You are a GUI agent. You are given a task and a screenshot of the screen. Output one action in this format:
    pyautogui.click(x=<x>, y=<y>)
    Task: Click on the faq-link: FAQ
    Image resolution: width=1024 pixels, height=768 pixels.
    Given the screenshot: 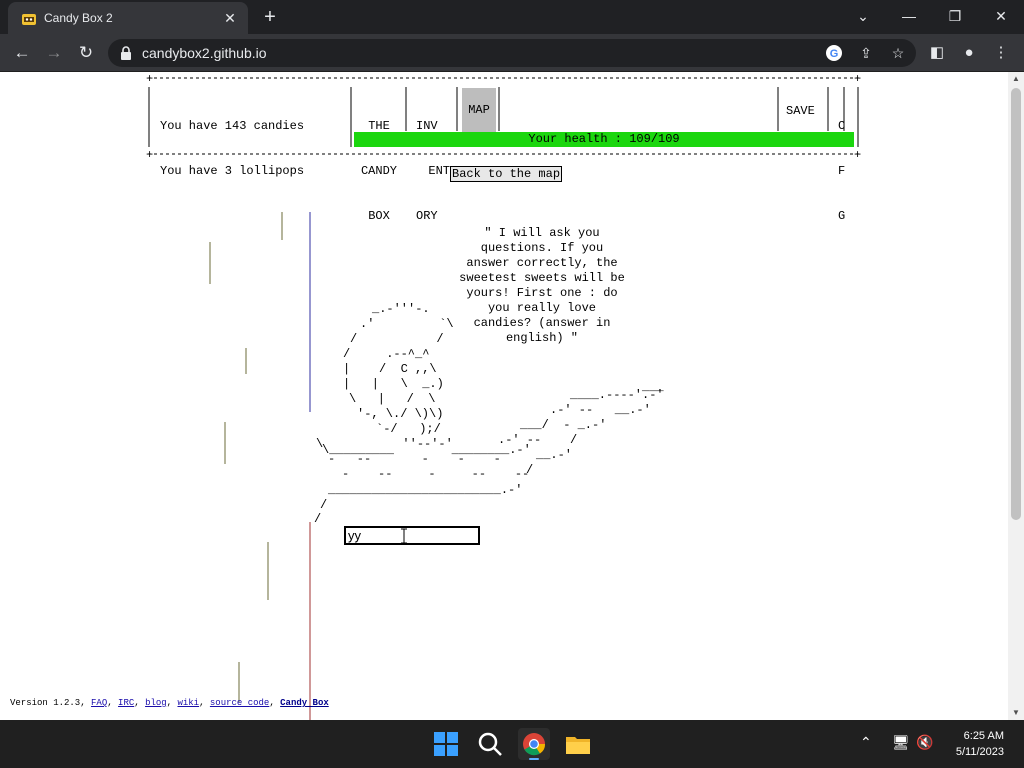 What is the action you would take?
    pyautogui.click(x=99, y=703)
    